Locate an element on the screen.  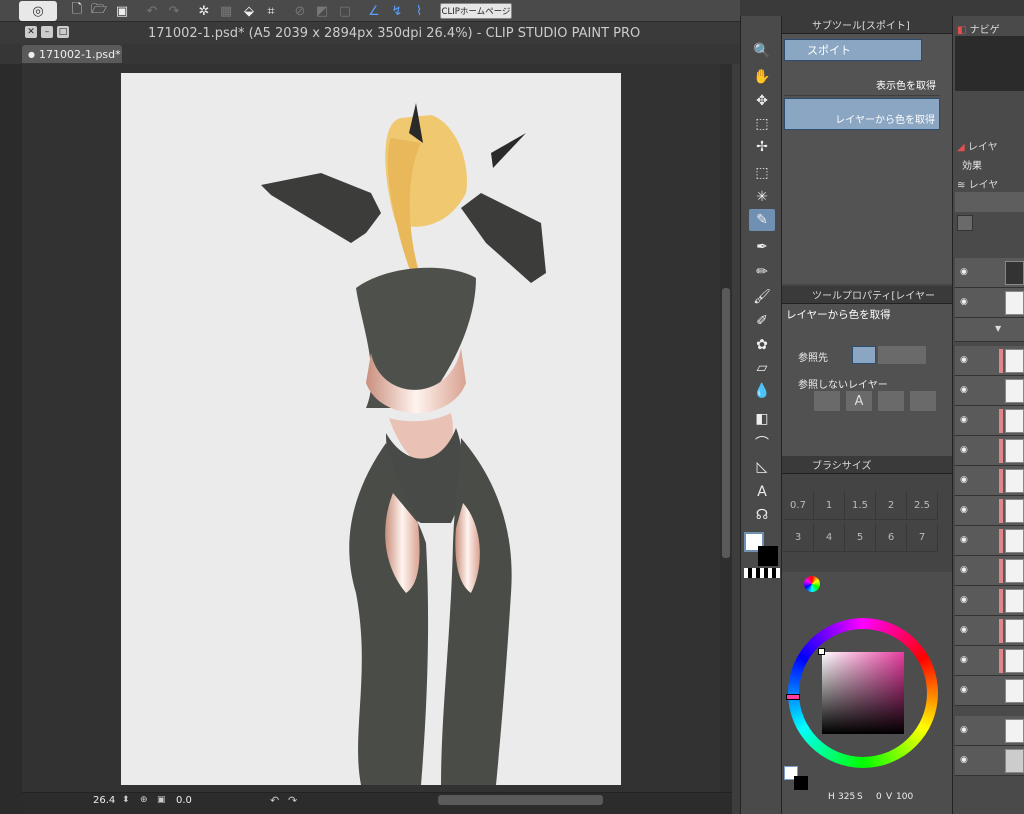
maximize-icon: □ is located at coordinates (63, 32).